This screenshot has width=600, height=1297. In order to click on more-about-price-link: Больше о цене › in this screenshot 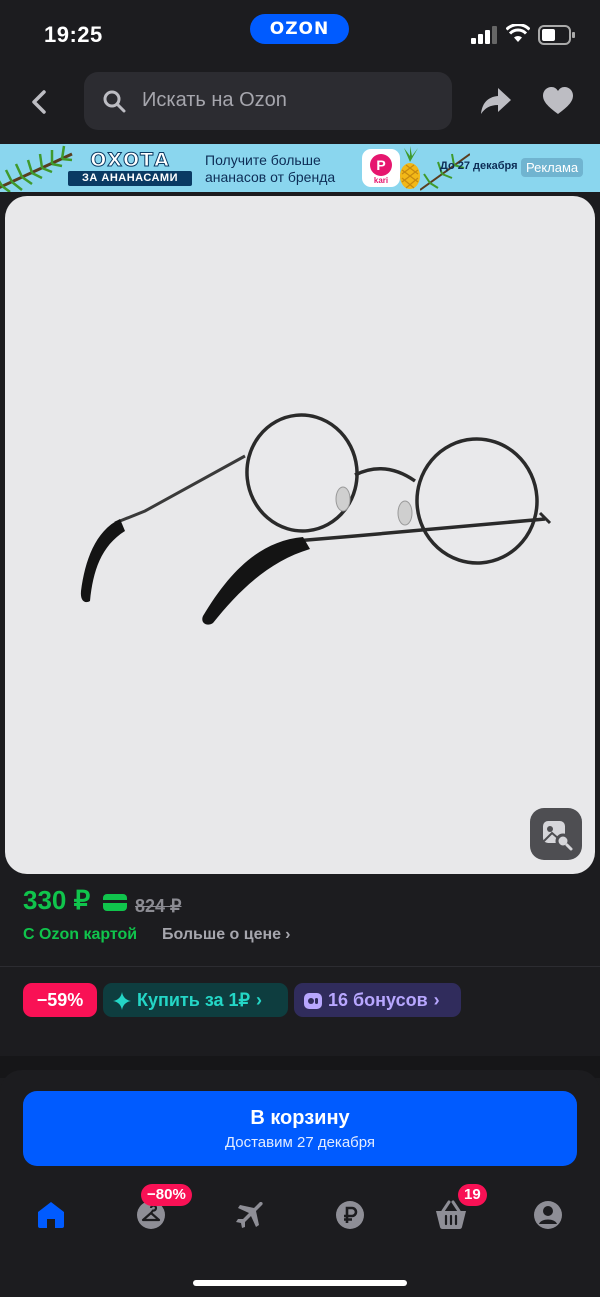, I will do `click(226, 935)`.